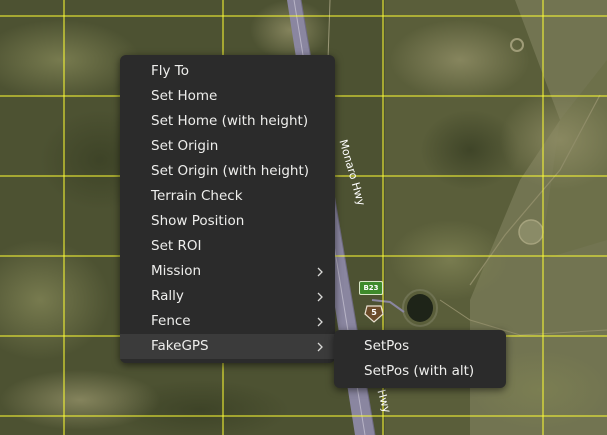  What do you see at coordinates (171, 321) in the screenshot?
I see `menu-item-label: Fence` at bounding box center [171, 321].